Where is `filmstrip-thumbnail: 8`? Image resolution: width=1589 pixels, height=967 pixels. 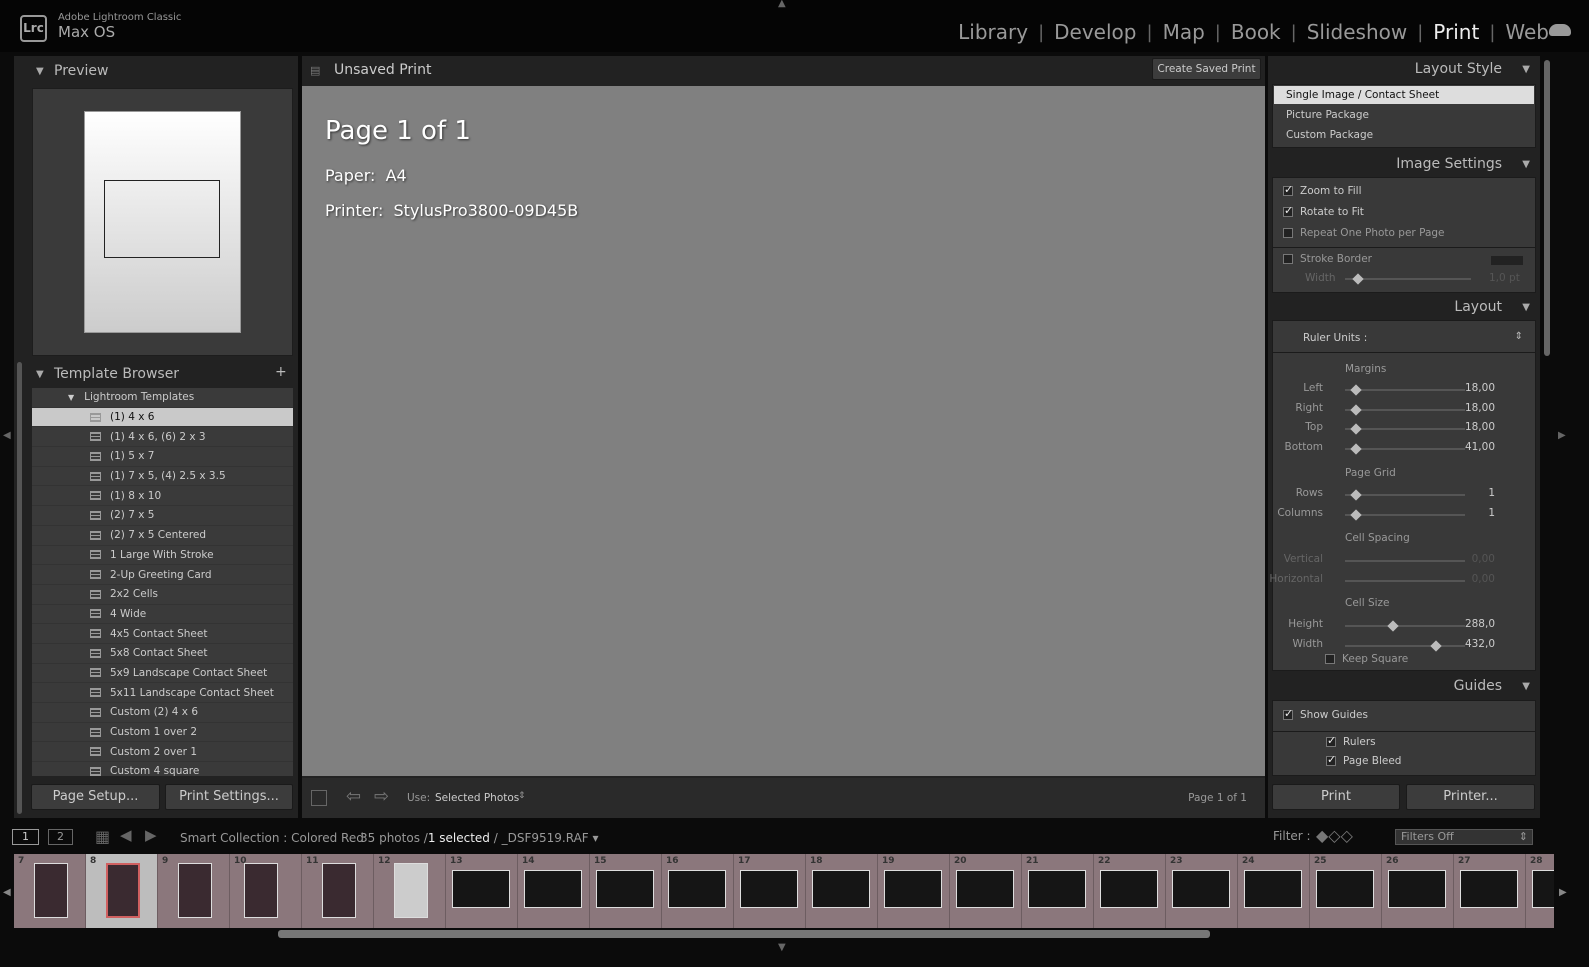
filmstrip-thumbnail: 8 is located at coordinates (122, 891).